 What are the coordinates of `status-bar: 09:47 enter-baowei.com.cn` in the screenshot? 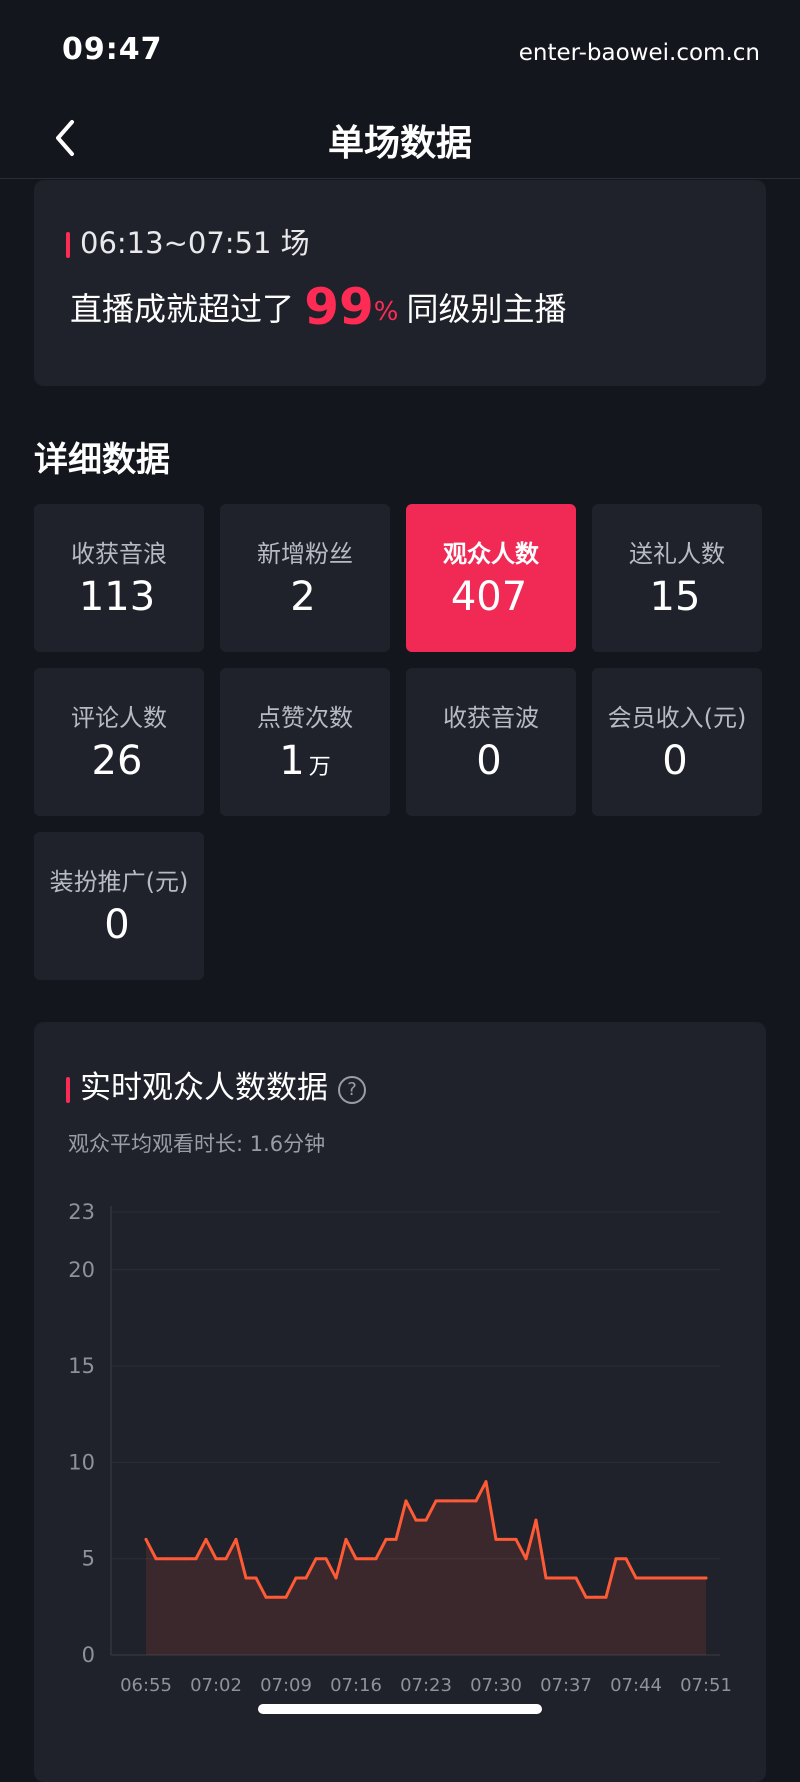 It's located at (400, 50).